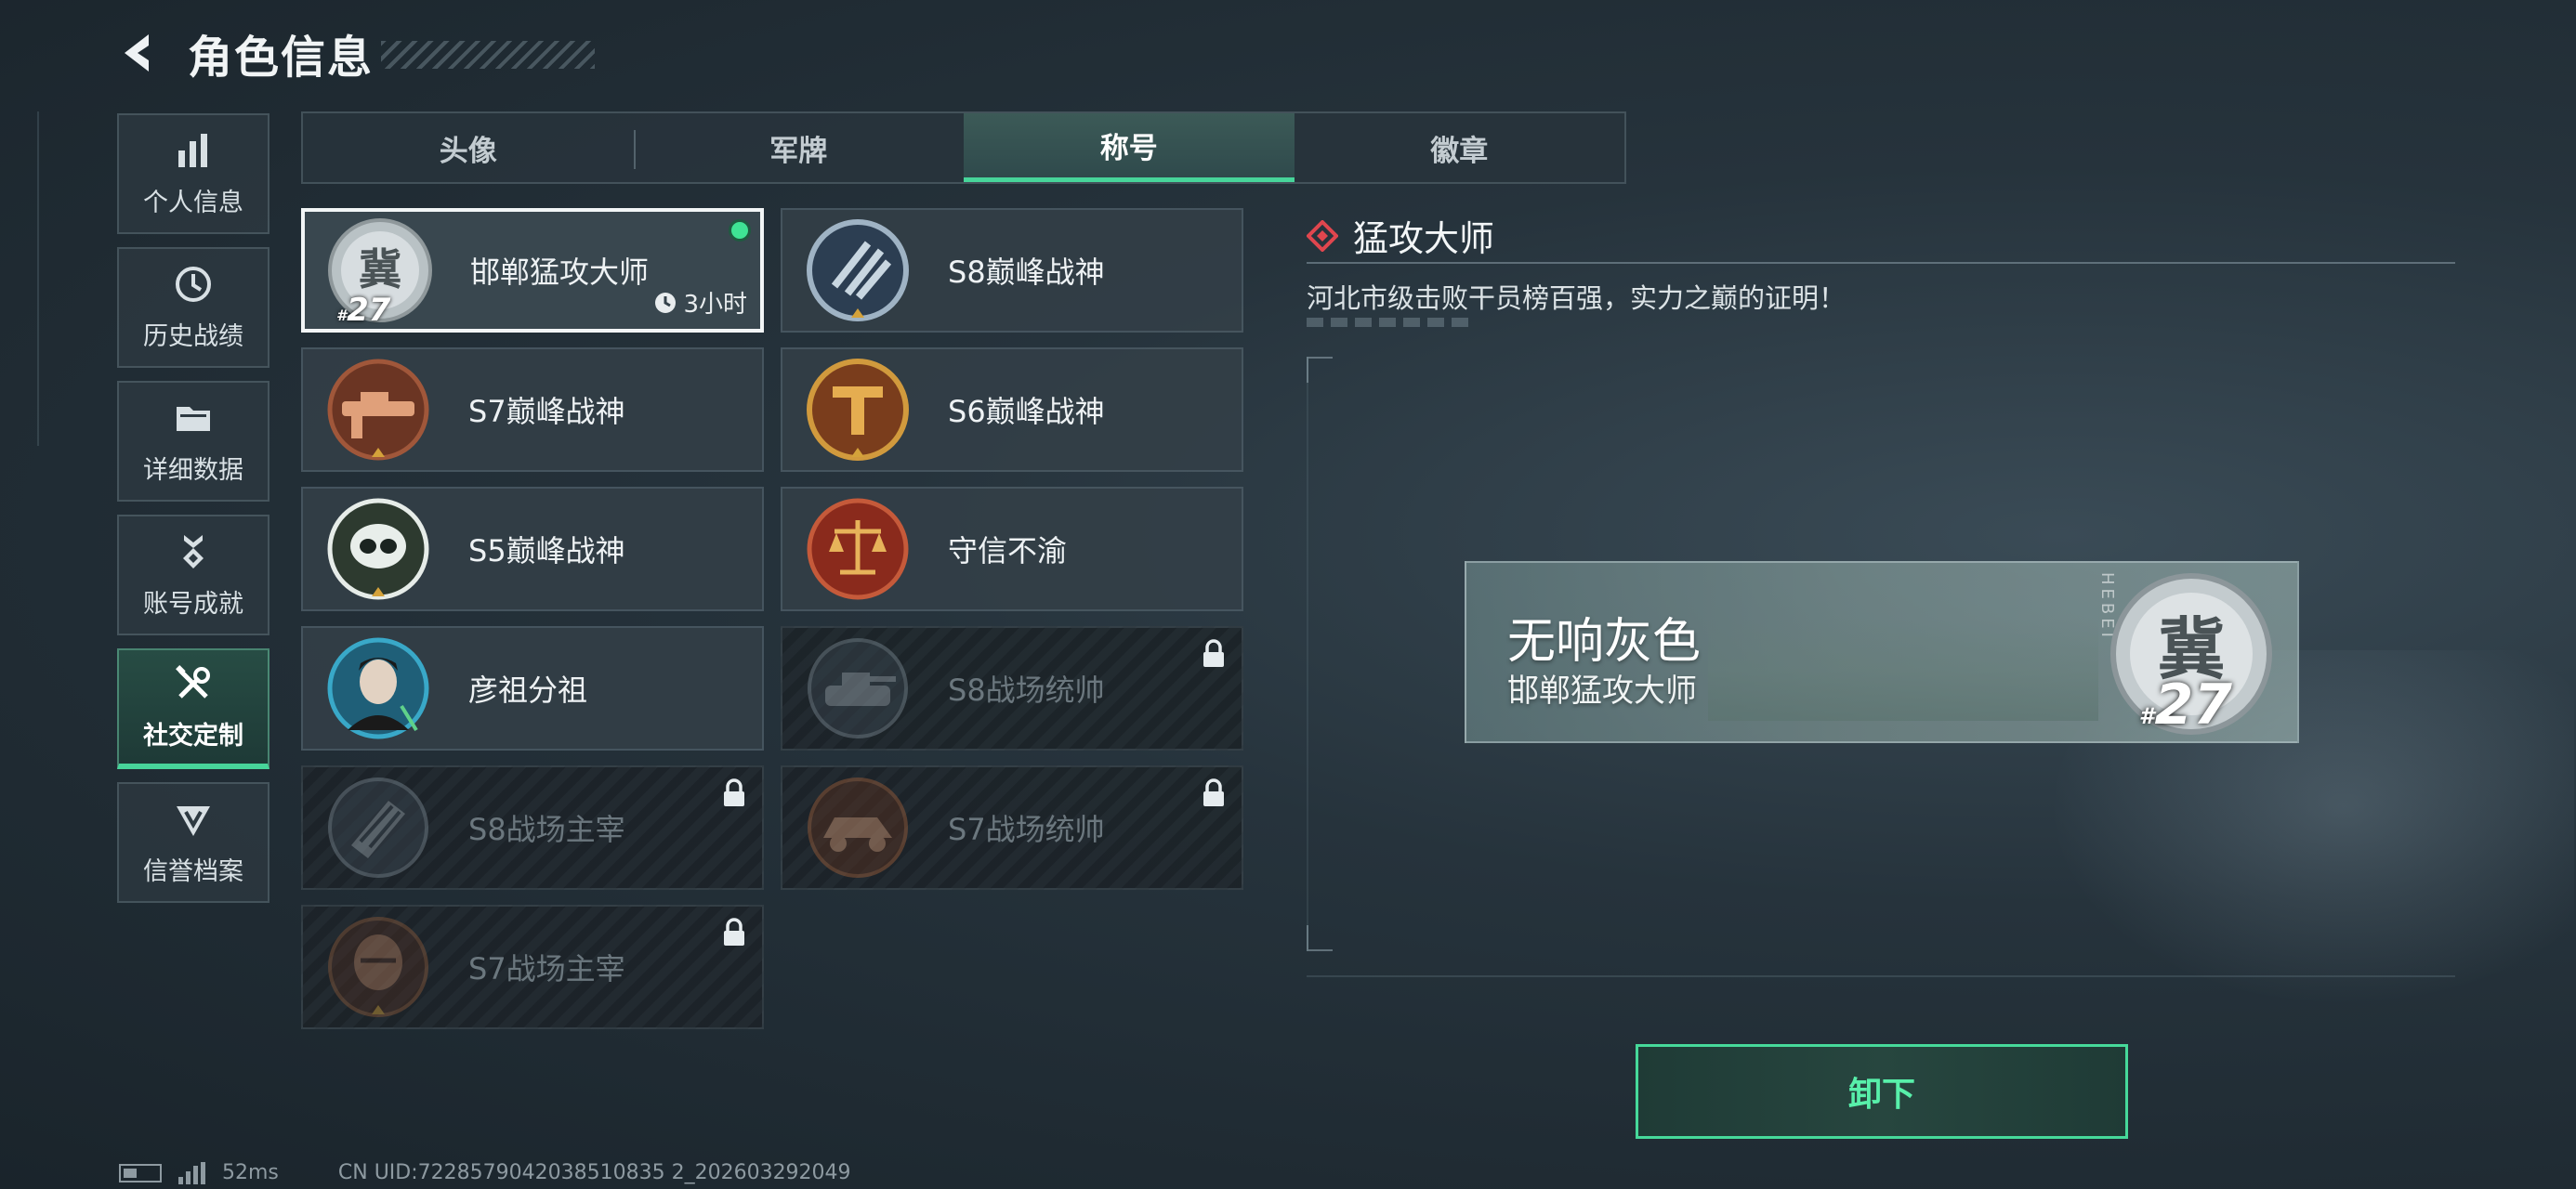  What do you see at coordinates (378, 409) in the screenshot?
I see `s7-peak-emblem-icon` at bounding box center [378, 409].